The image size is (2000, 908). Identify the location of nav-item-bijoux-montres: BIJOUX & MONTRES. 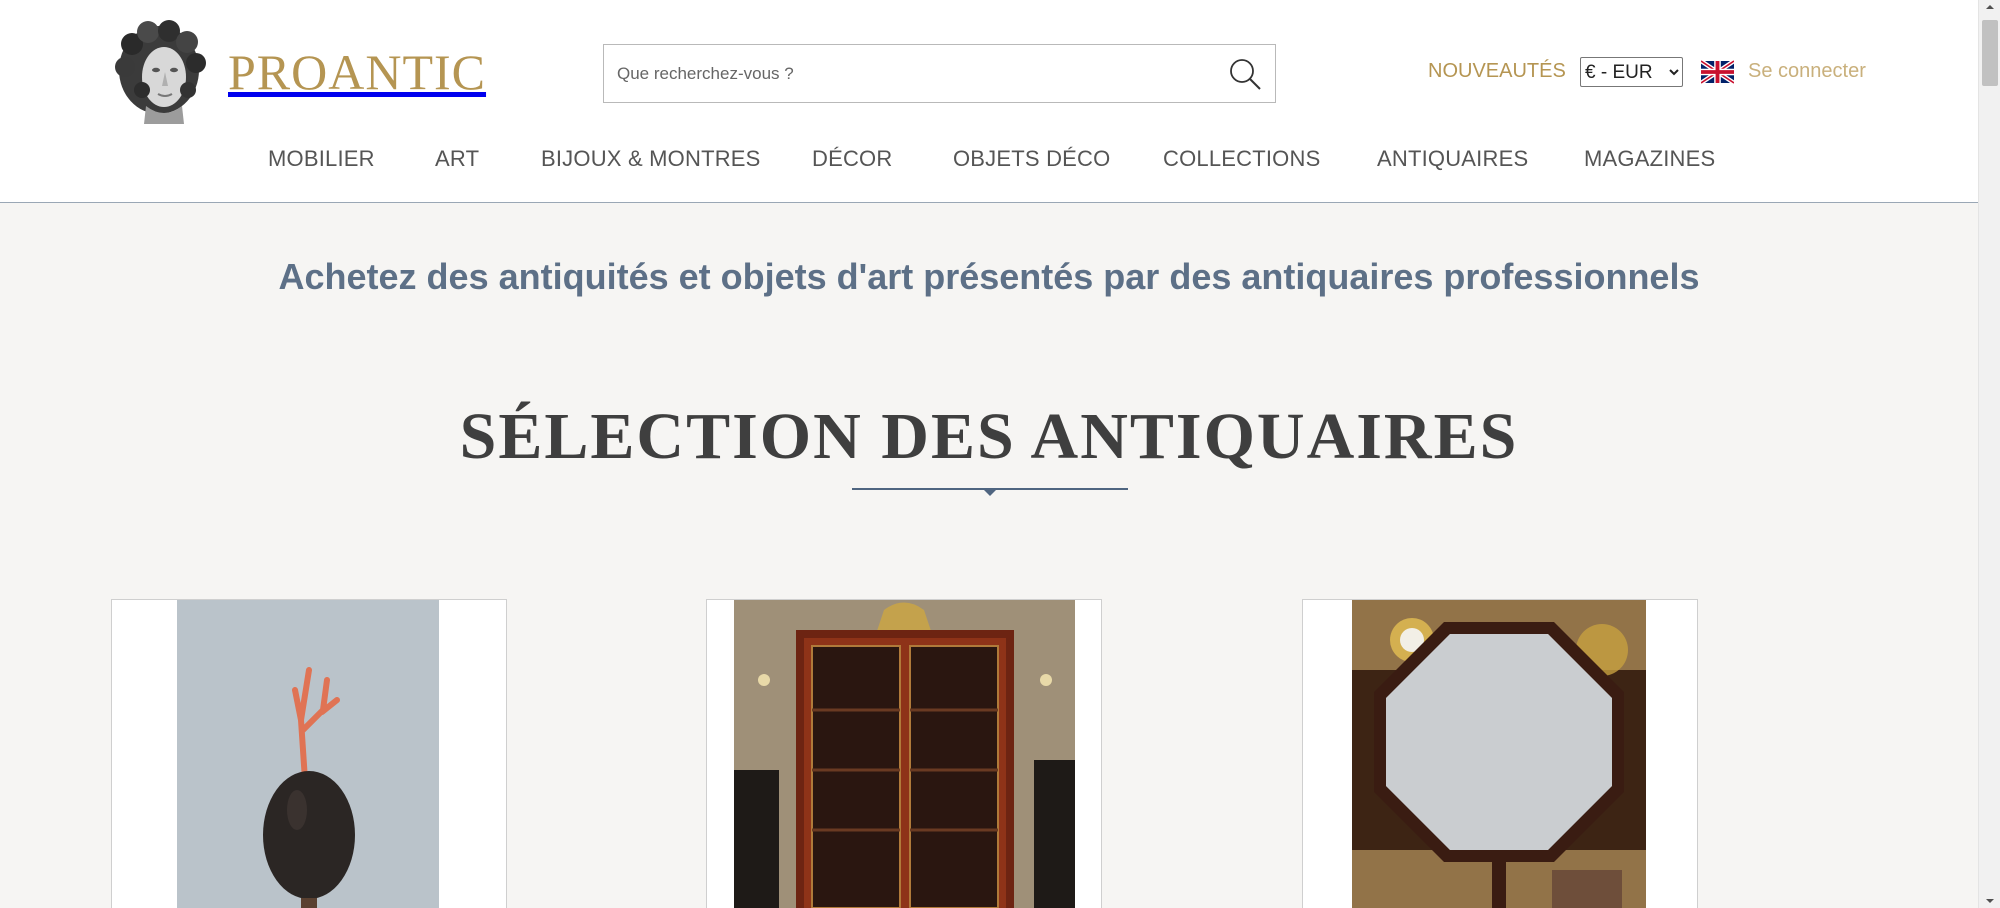
(651, 159).